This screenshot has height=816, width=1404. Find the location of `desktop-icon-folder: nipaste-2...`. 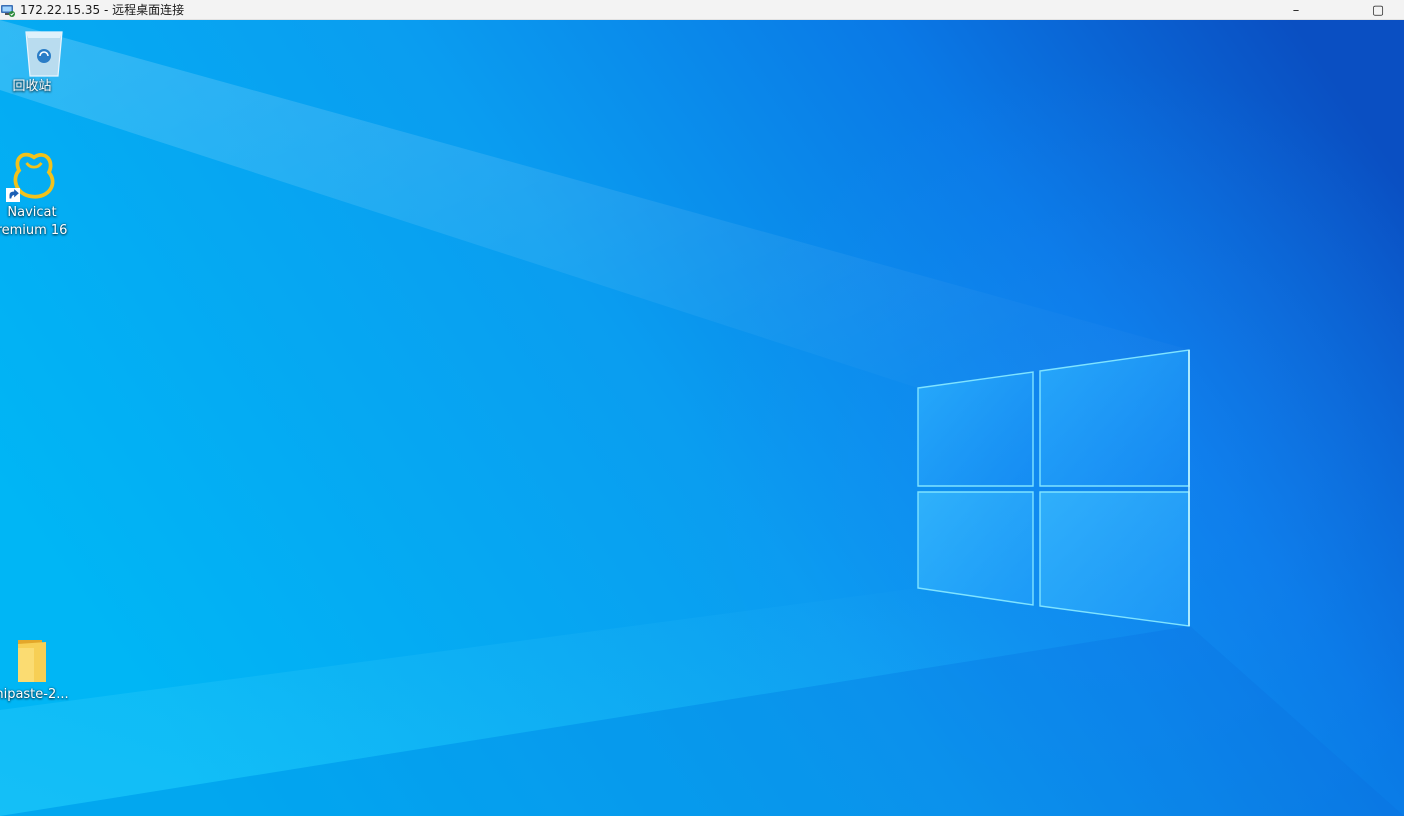

desktop-icon-folder: nipaste-2... is located at coordinates (34, 670).